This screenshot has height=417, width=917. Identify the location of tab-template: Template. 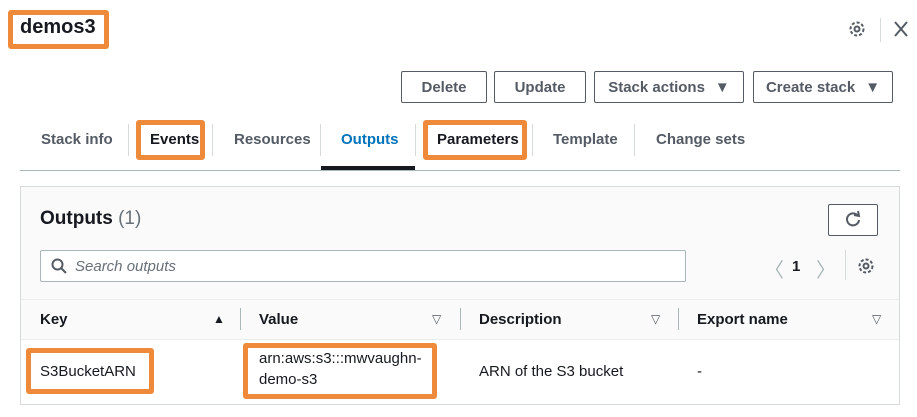
(585, 139).